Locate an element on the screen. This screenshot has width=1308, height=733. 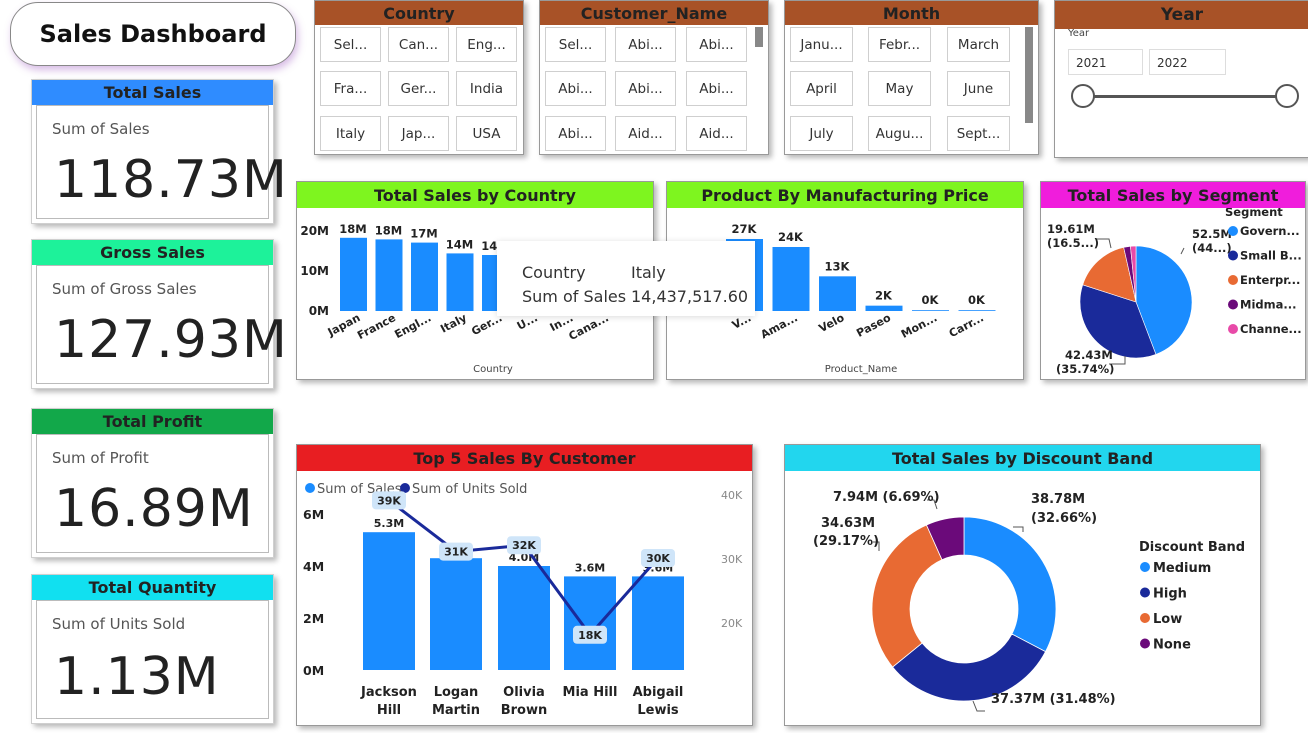
kpi-subtitle: Sum of Profit is located at coordinates (100, 458).